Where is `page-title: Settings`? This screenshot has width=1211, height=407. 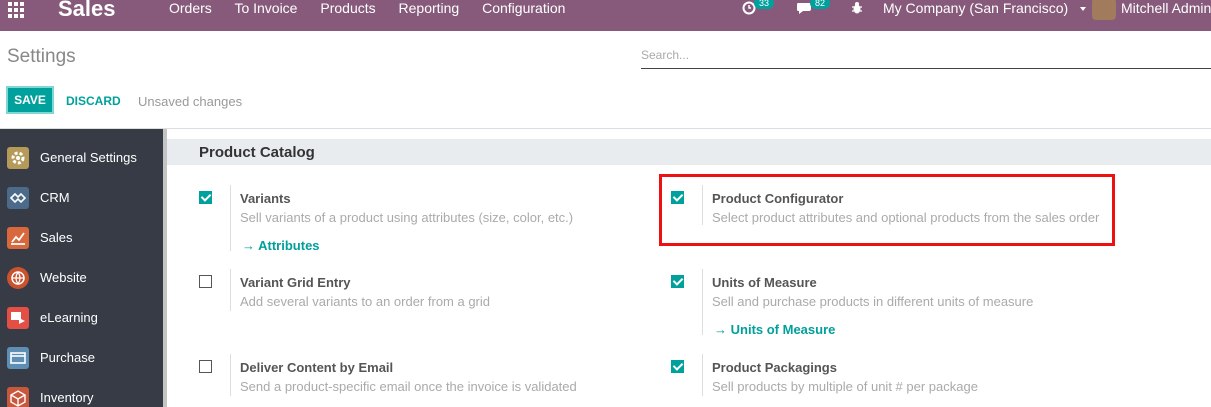 page-title: Settings is located at coordinates (41, 56).